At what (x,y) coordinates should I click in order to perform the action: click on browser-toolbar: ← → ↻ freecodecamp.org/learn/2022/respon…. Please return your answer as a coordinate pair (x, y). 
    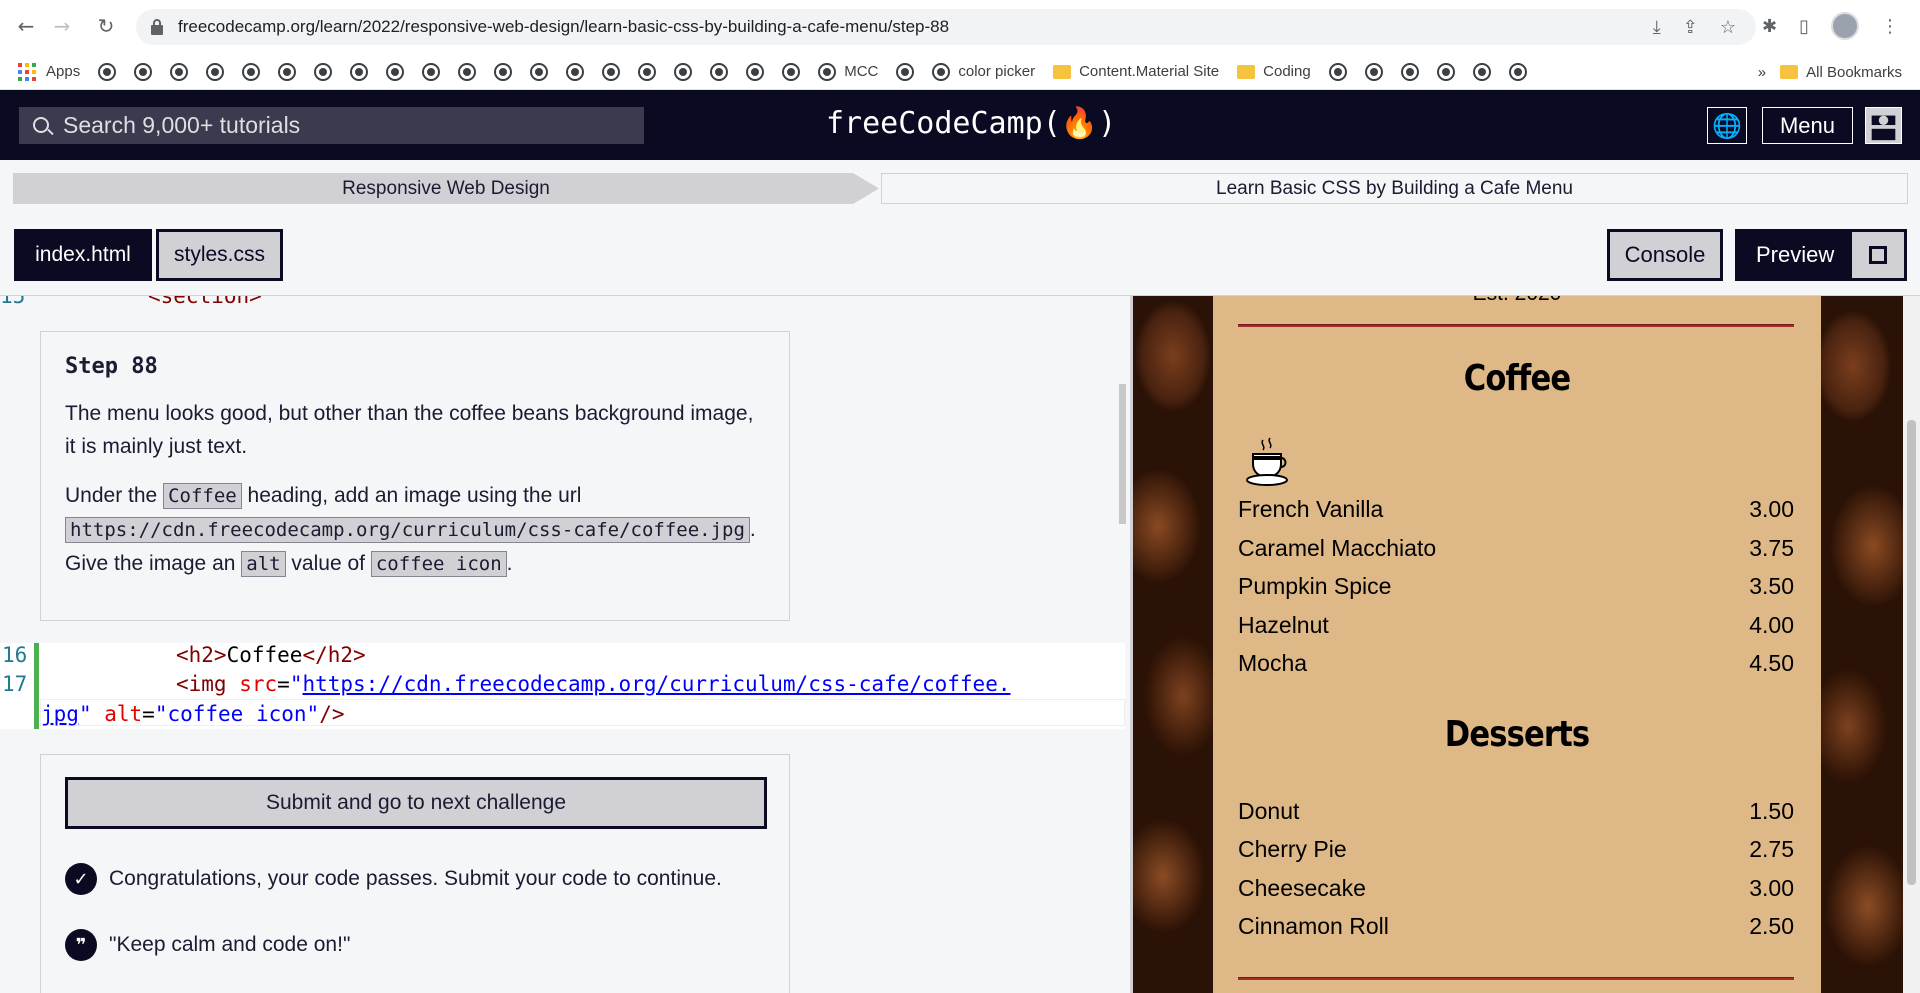
    Looking at the image, I should click on (960, 27).